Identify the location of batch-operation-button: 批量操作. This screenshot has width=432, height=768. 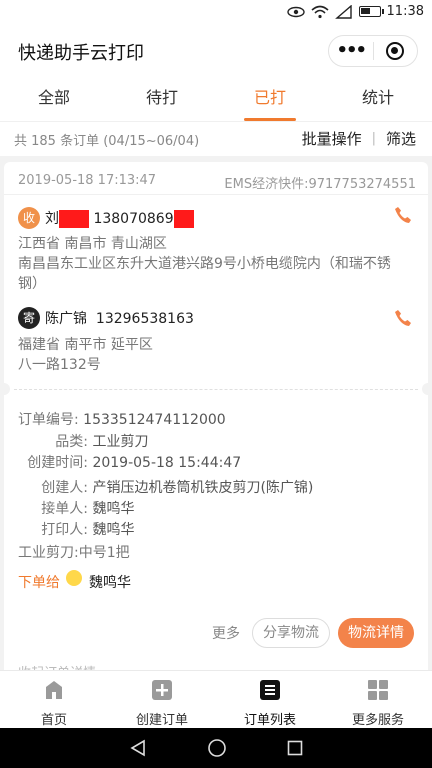
(332, 138).